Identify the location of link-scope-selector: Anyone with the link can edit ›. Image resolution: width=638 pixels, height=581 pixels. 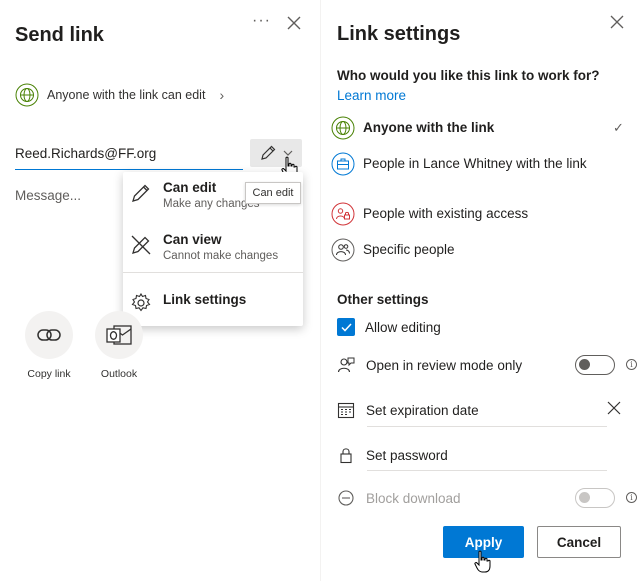
(119, 95).